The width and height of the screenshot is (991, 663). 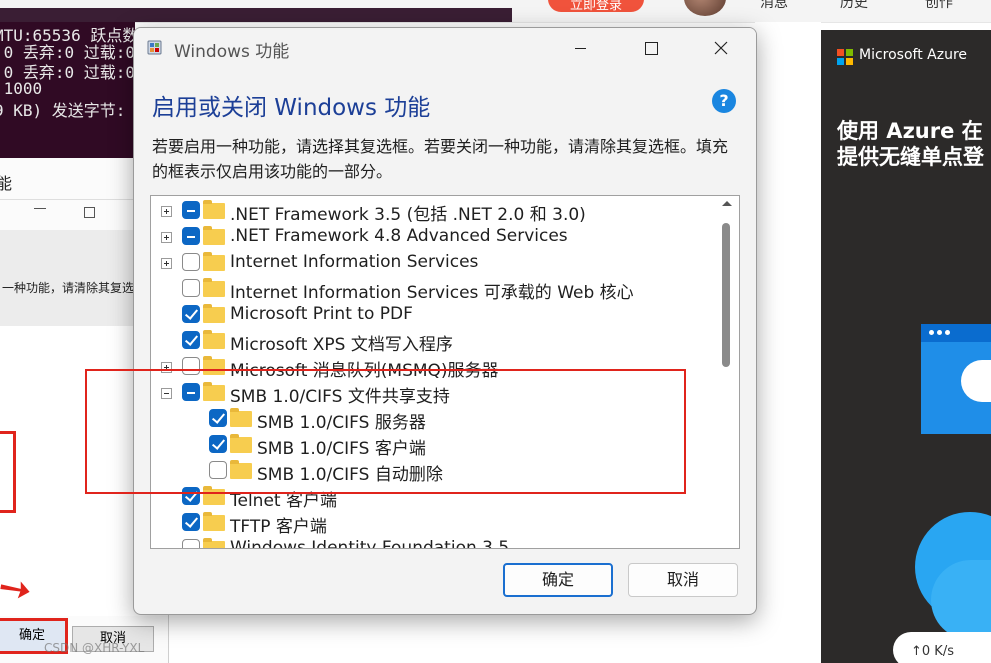 I want to click on terminal-line: 9 KB) 发送字节:, so click(x=63, y=110).